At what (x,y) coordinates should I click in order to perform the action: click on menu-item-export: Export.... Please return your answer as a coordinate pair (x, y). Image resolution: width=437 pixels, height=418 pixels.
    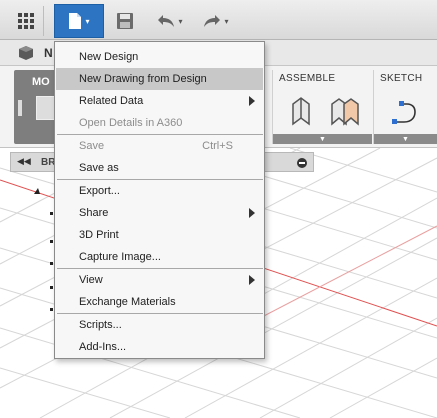
    Looking at the image, I should click on (159, 191).